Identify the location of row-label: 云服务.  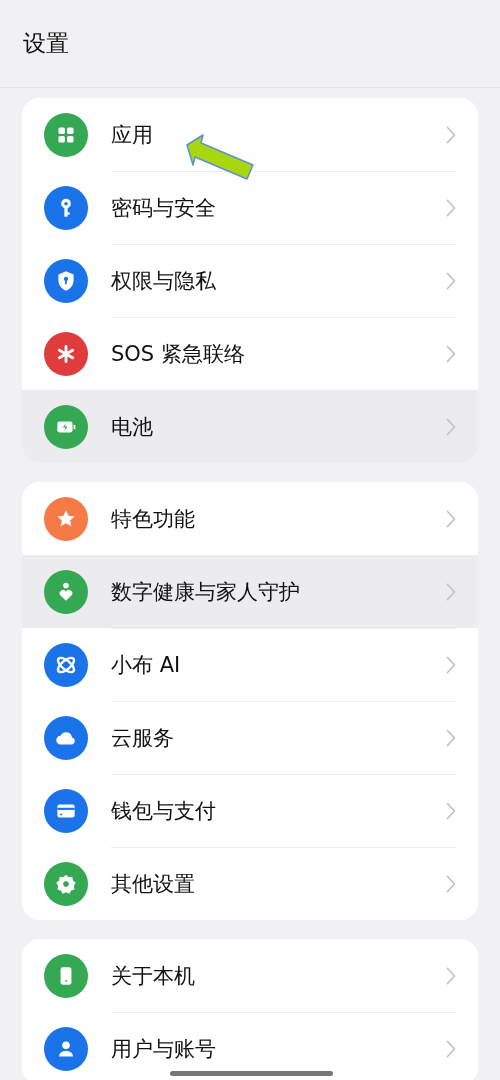
(143, 738).